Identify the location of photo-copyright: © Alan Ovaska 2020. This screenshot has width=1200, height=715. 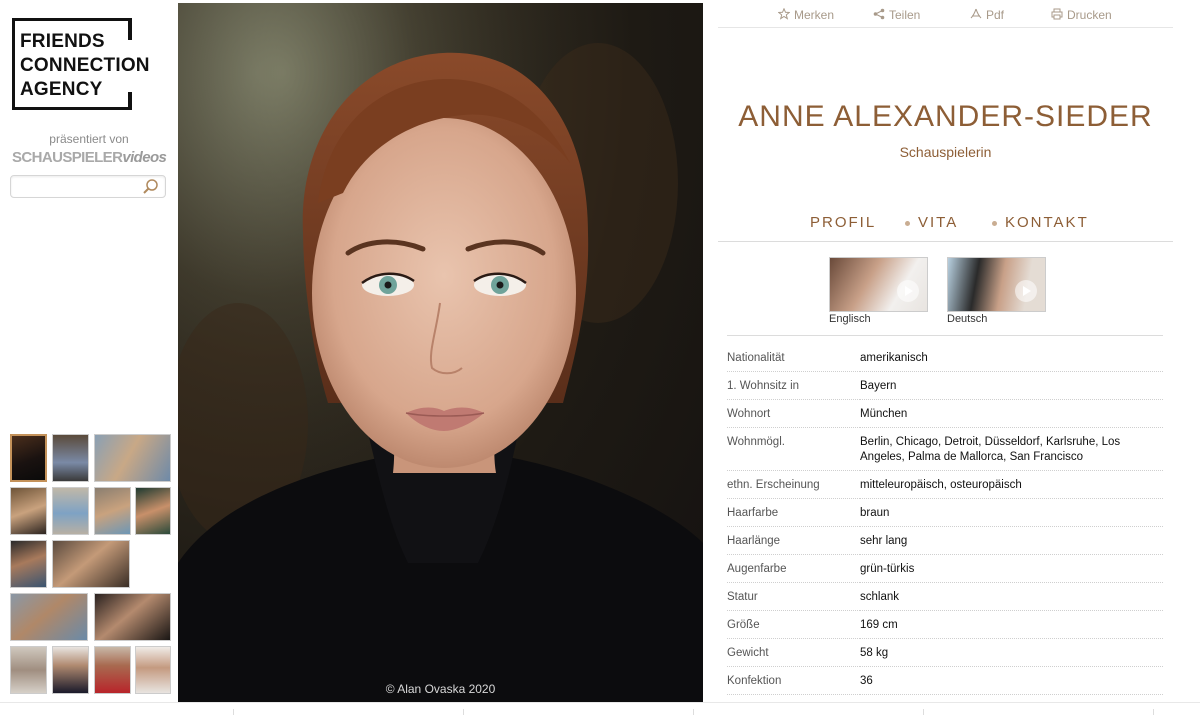
(440, 689).